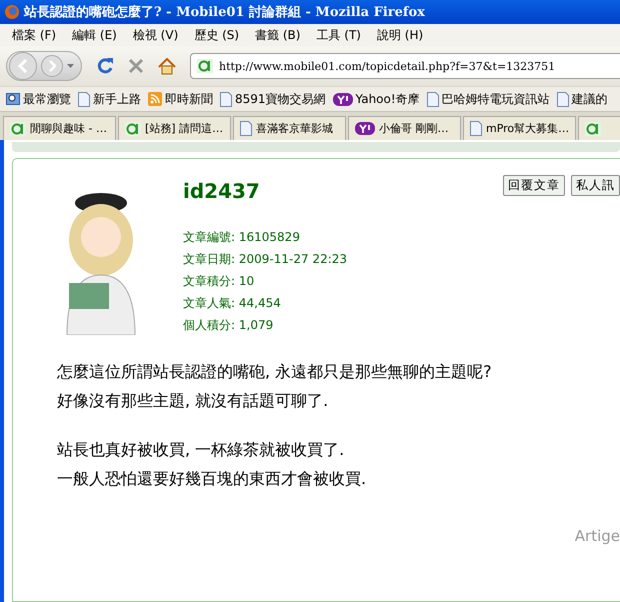 The height and width of the screenshot is (602, 620). What do you see at coordinates (224, 12) in the screenshot?
I see `window-title: 站長認證的嘴砲怎麼了? - Mobile01 討論群組 - Mozilla Firefox` at bounding box center [224, 12].